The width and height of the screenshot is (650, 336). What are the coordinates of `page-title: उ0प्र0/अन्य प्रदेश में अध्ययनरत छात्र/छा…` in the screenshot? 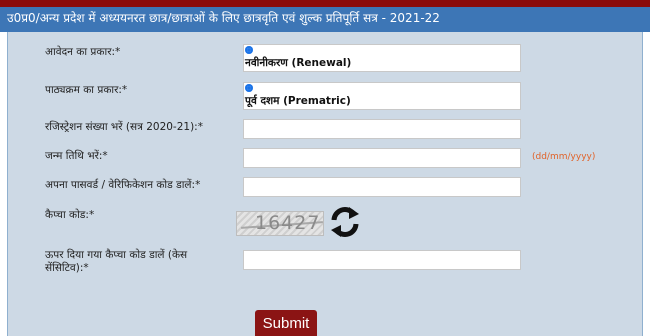 It's located at (223, 18).